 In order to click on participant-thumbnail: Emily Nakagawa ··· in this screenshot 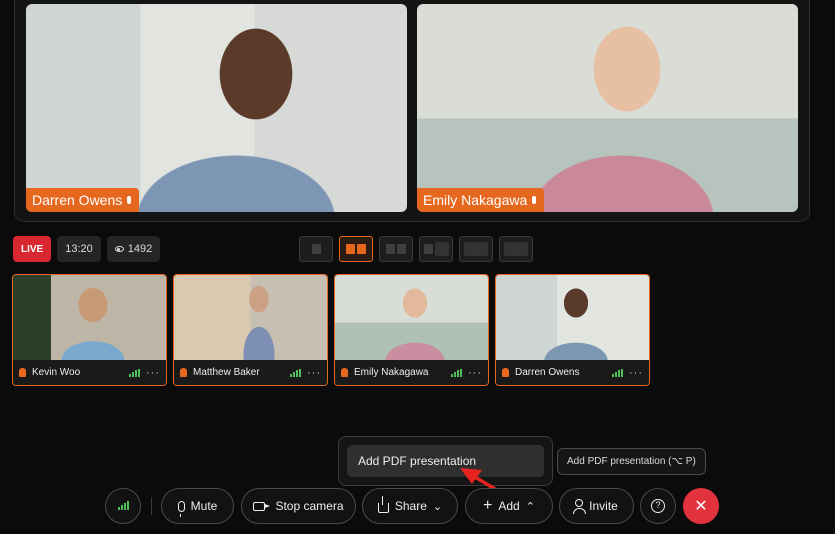, I will do `click(411, 330)`.